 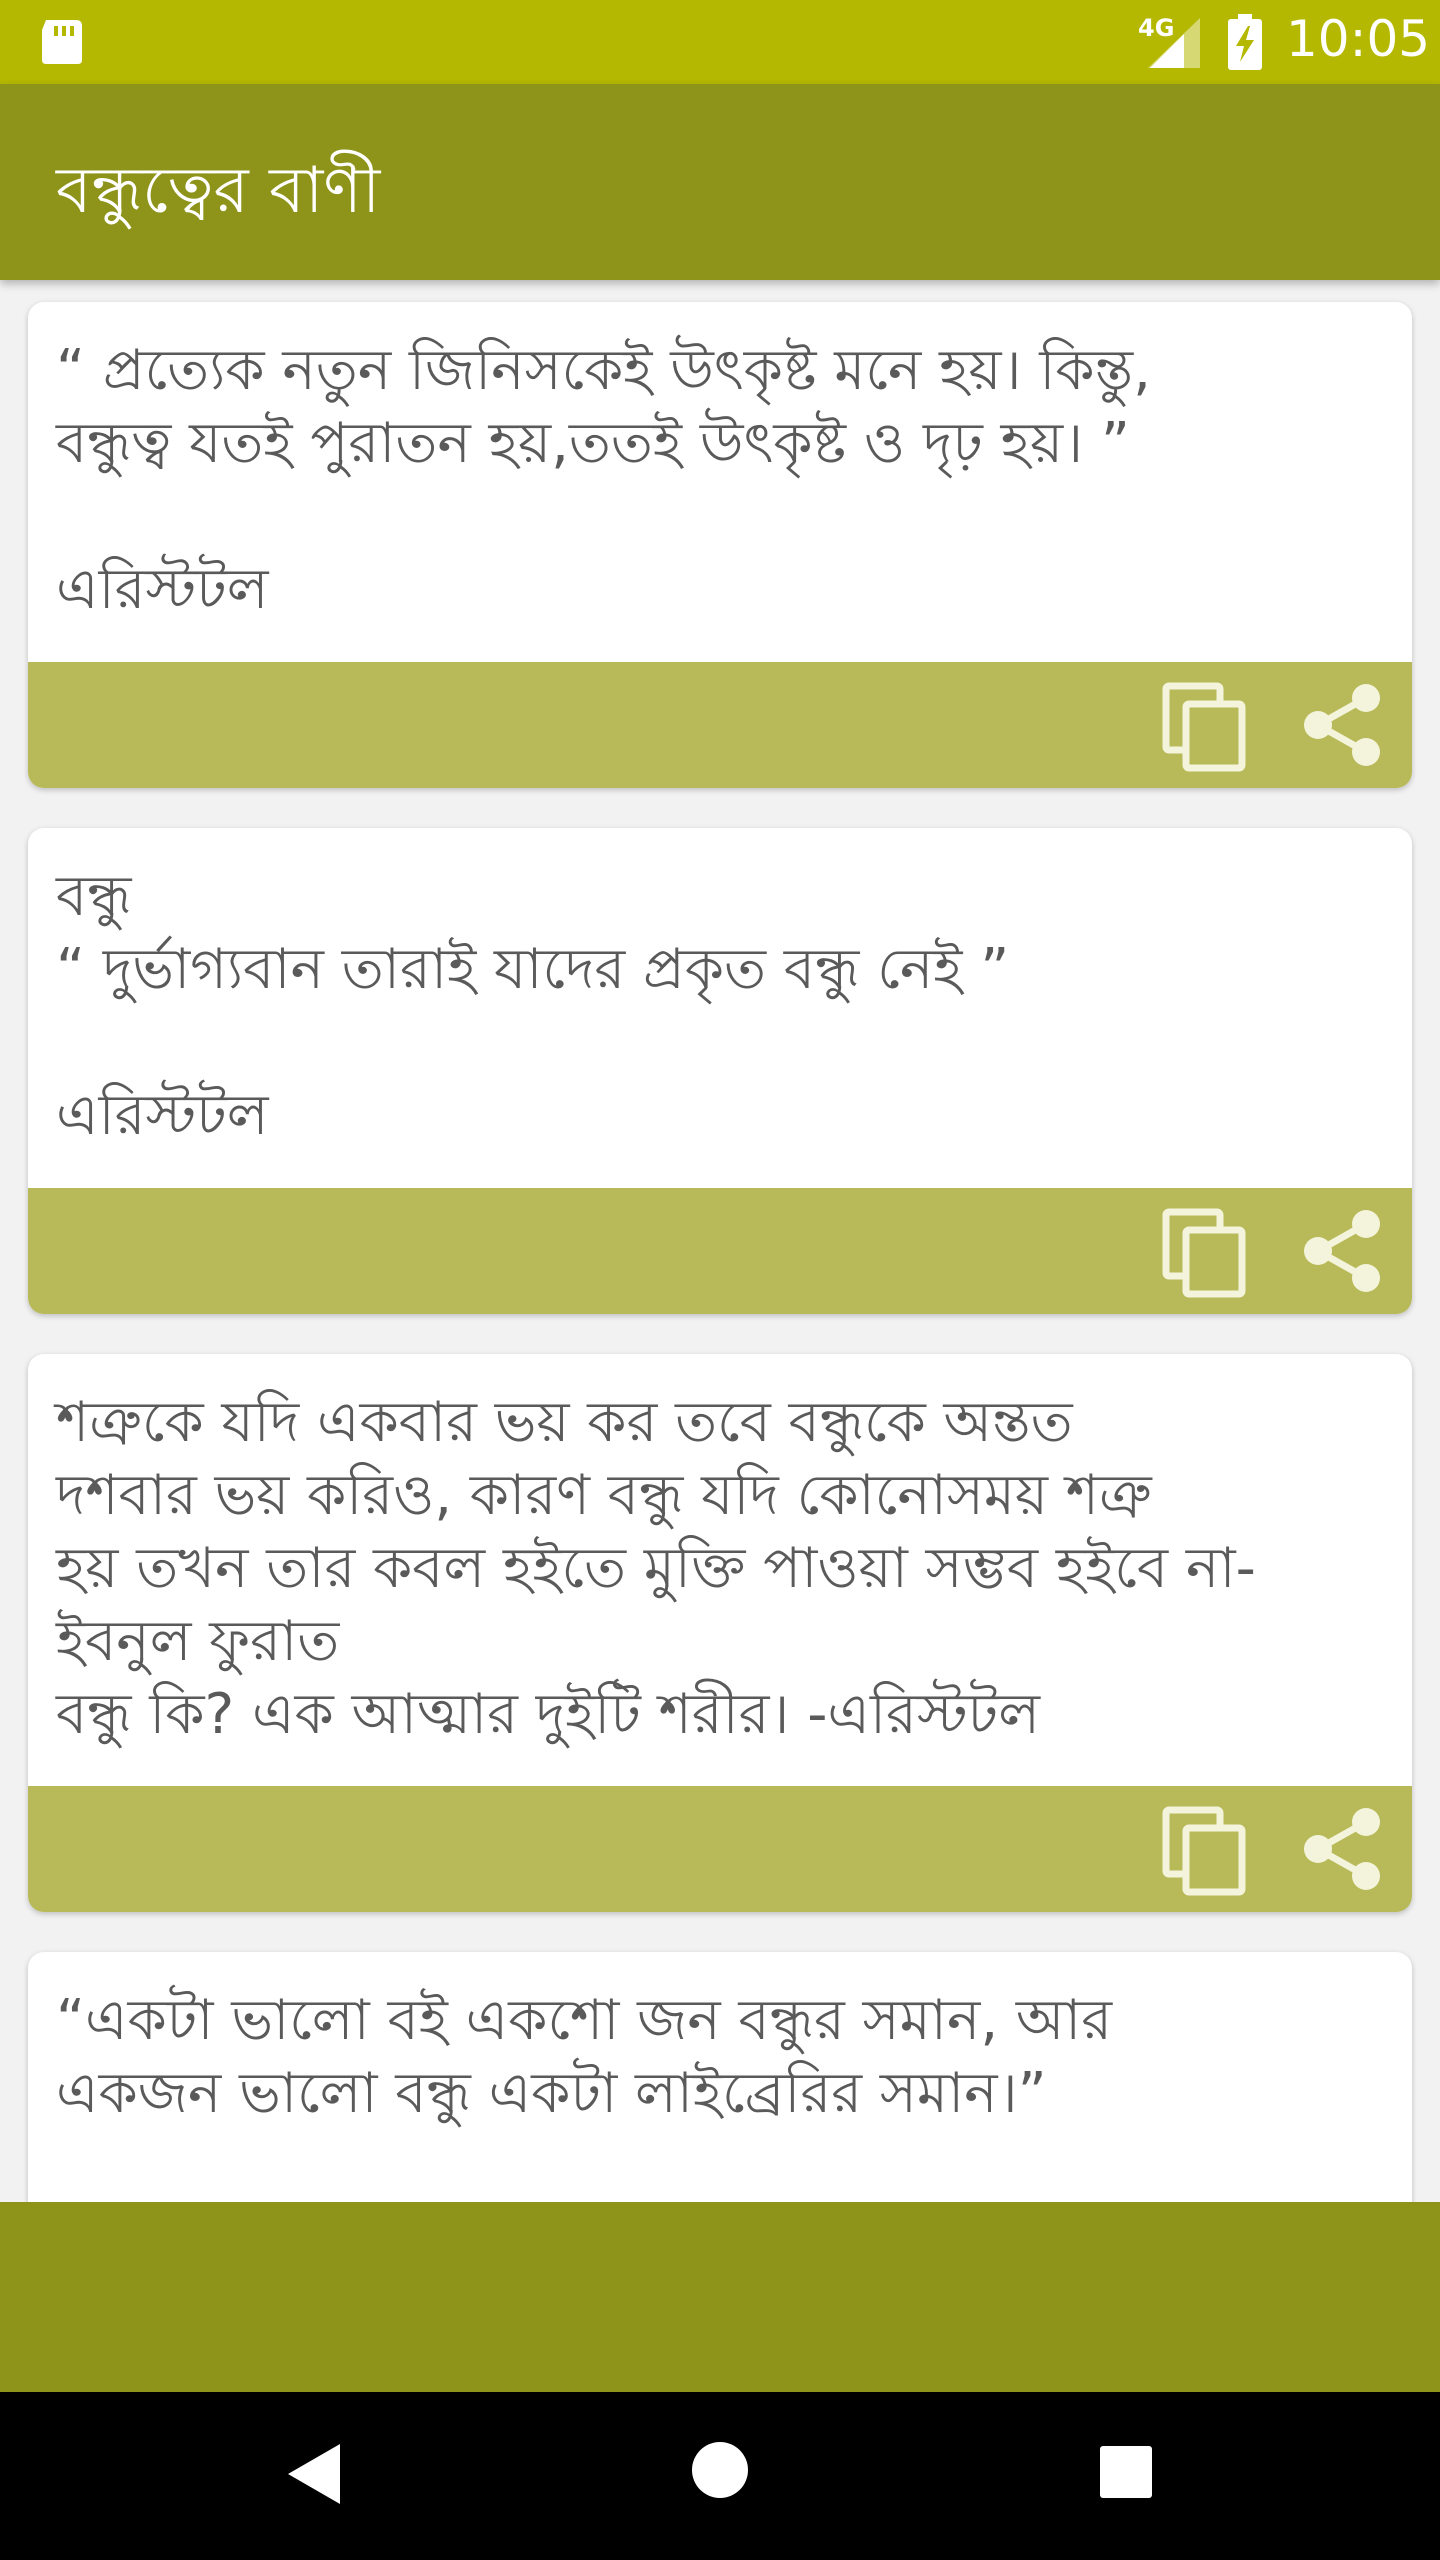 I want to click on home-icon, so click(x=720, y=2470).